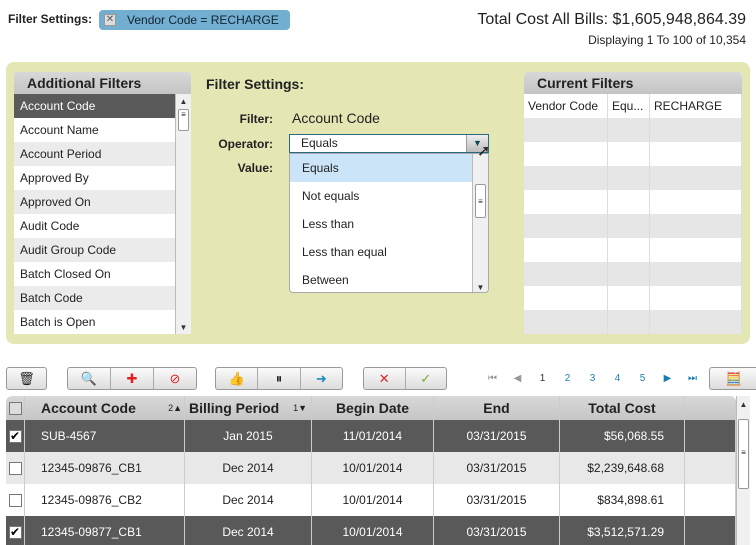 This screenshot has height=545, width=756. What do you see at coordinates (94, 322) in the screenshot?
I see `filter-option: Batch is Open` at bounding box center [94, 322].